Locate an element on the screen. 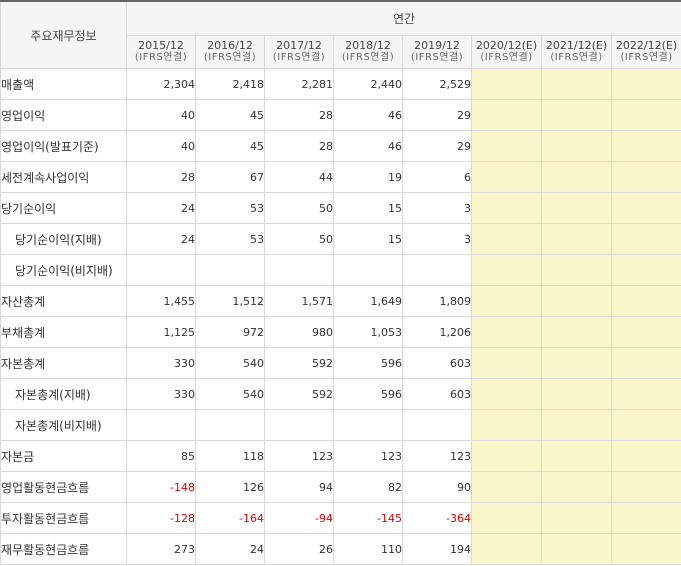  row-label: 당기순이익(비지배) is located at coordinates (63, 270).